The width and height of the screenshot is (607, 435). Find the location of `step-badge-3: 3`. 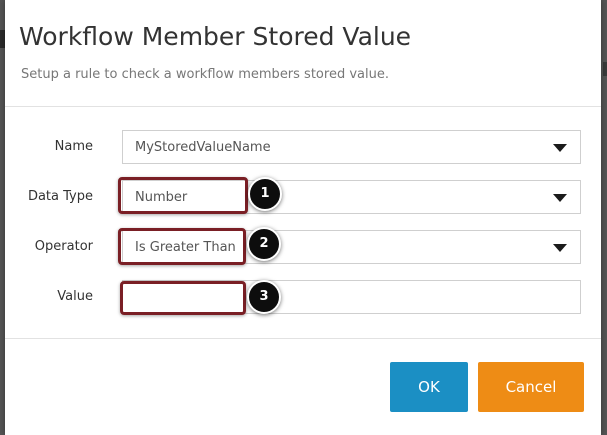

step-badge-3: 3 is located at coordinates (264, 297).